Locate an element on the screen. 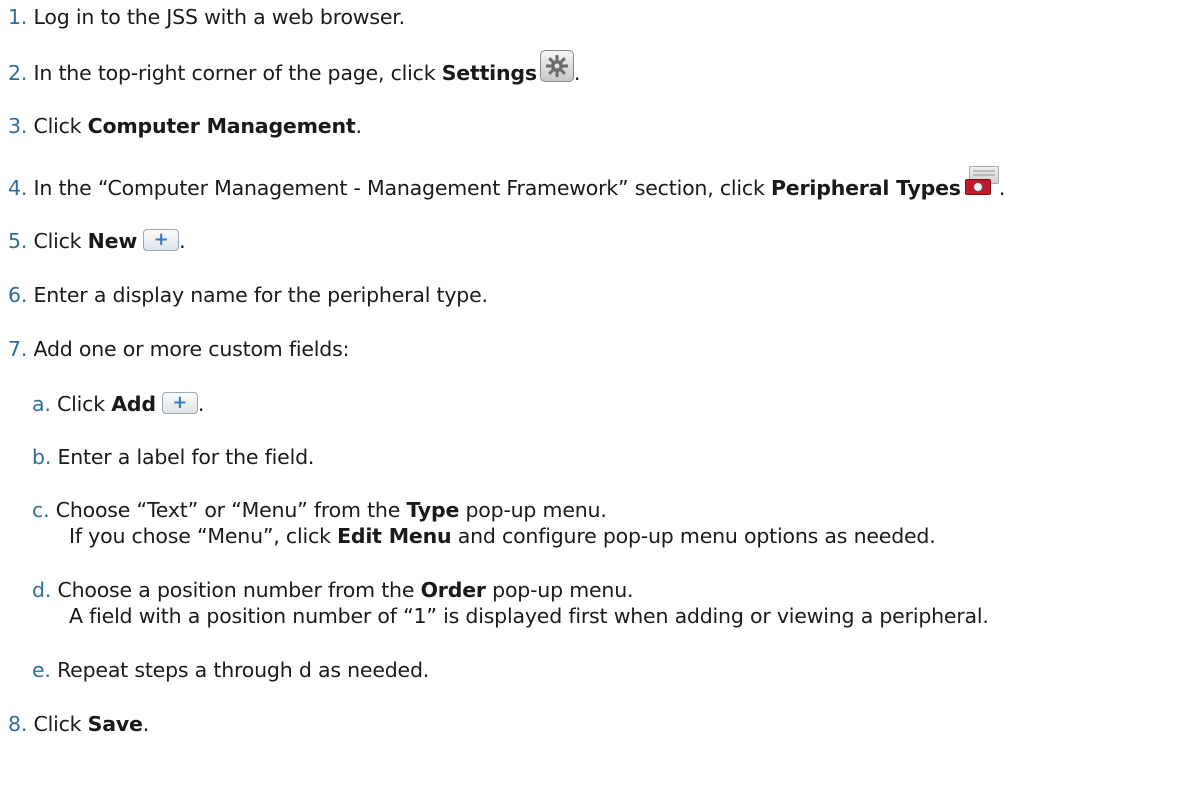 The width and height of the screenshot is (1194, 790). substep-text: Choose “Text” or “Menu” from the is located at coordinates (231, 510).